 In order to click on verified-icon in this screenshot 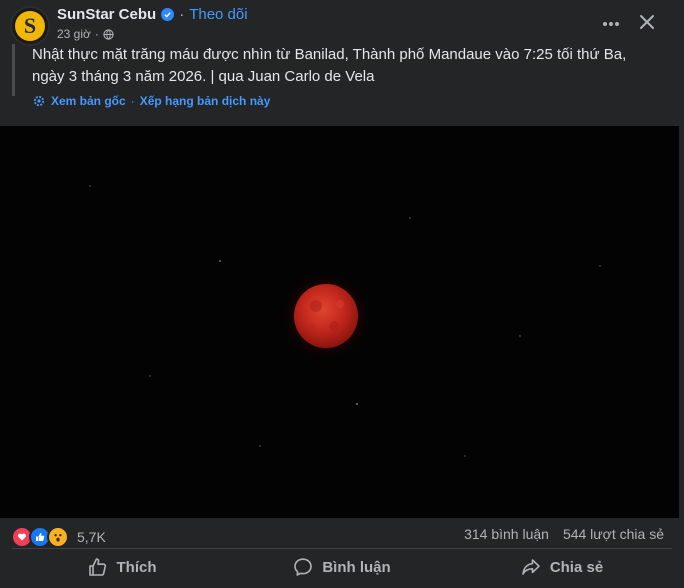, I will do `click(168, 14)`.